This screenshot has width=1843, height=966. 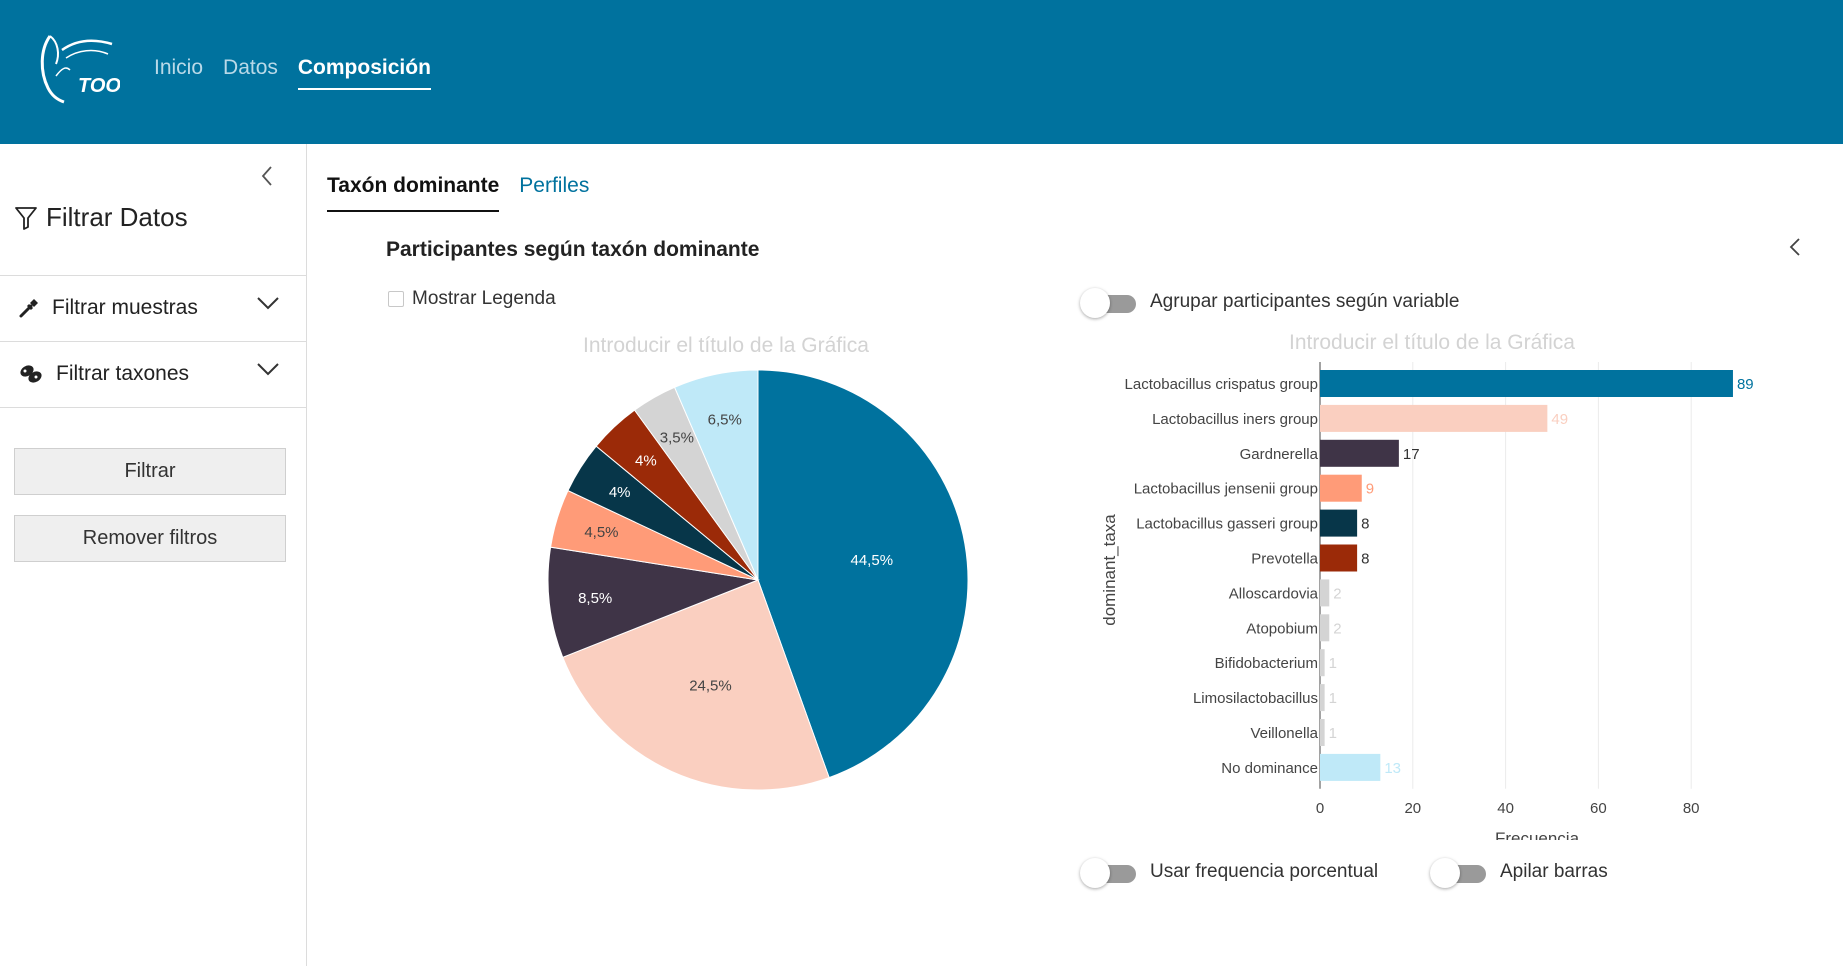 I want to click on bar-value-label: 13, so click(x=1392, y=768).